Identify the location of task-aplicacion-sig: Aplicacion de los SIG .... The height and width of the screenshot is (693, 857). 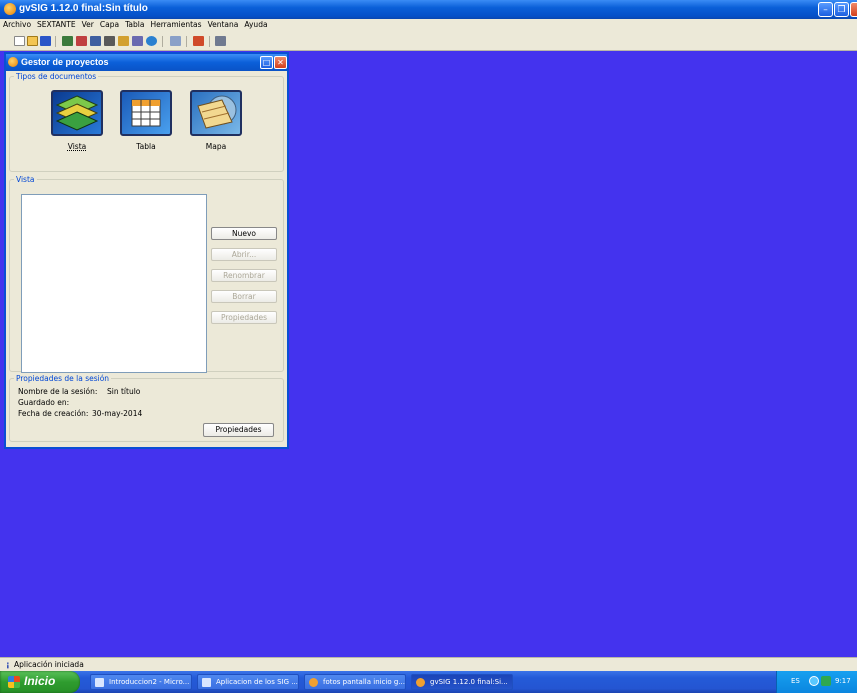
(248, 682).